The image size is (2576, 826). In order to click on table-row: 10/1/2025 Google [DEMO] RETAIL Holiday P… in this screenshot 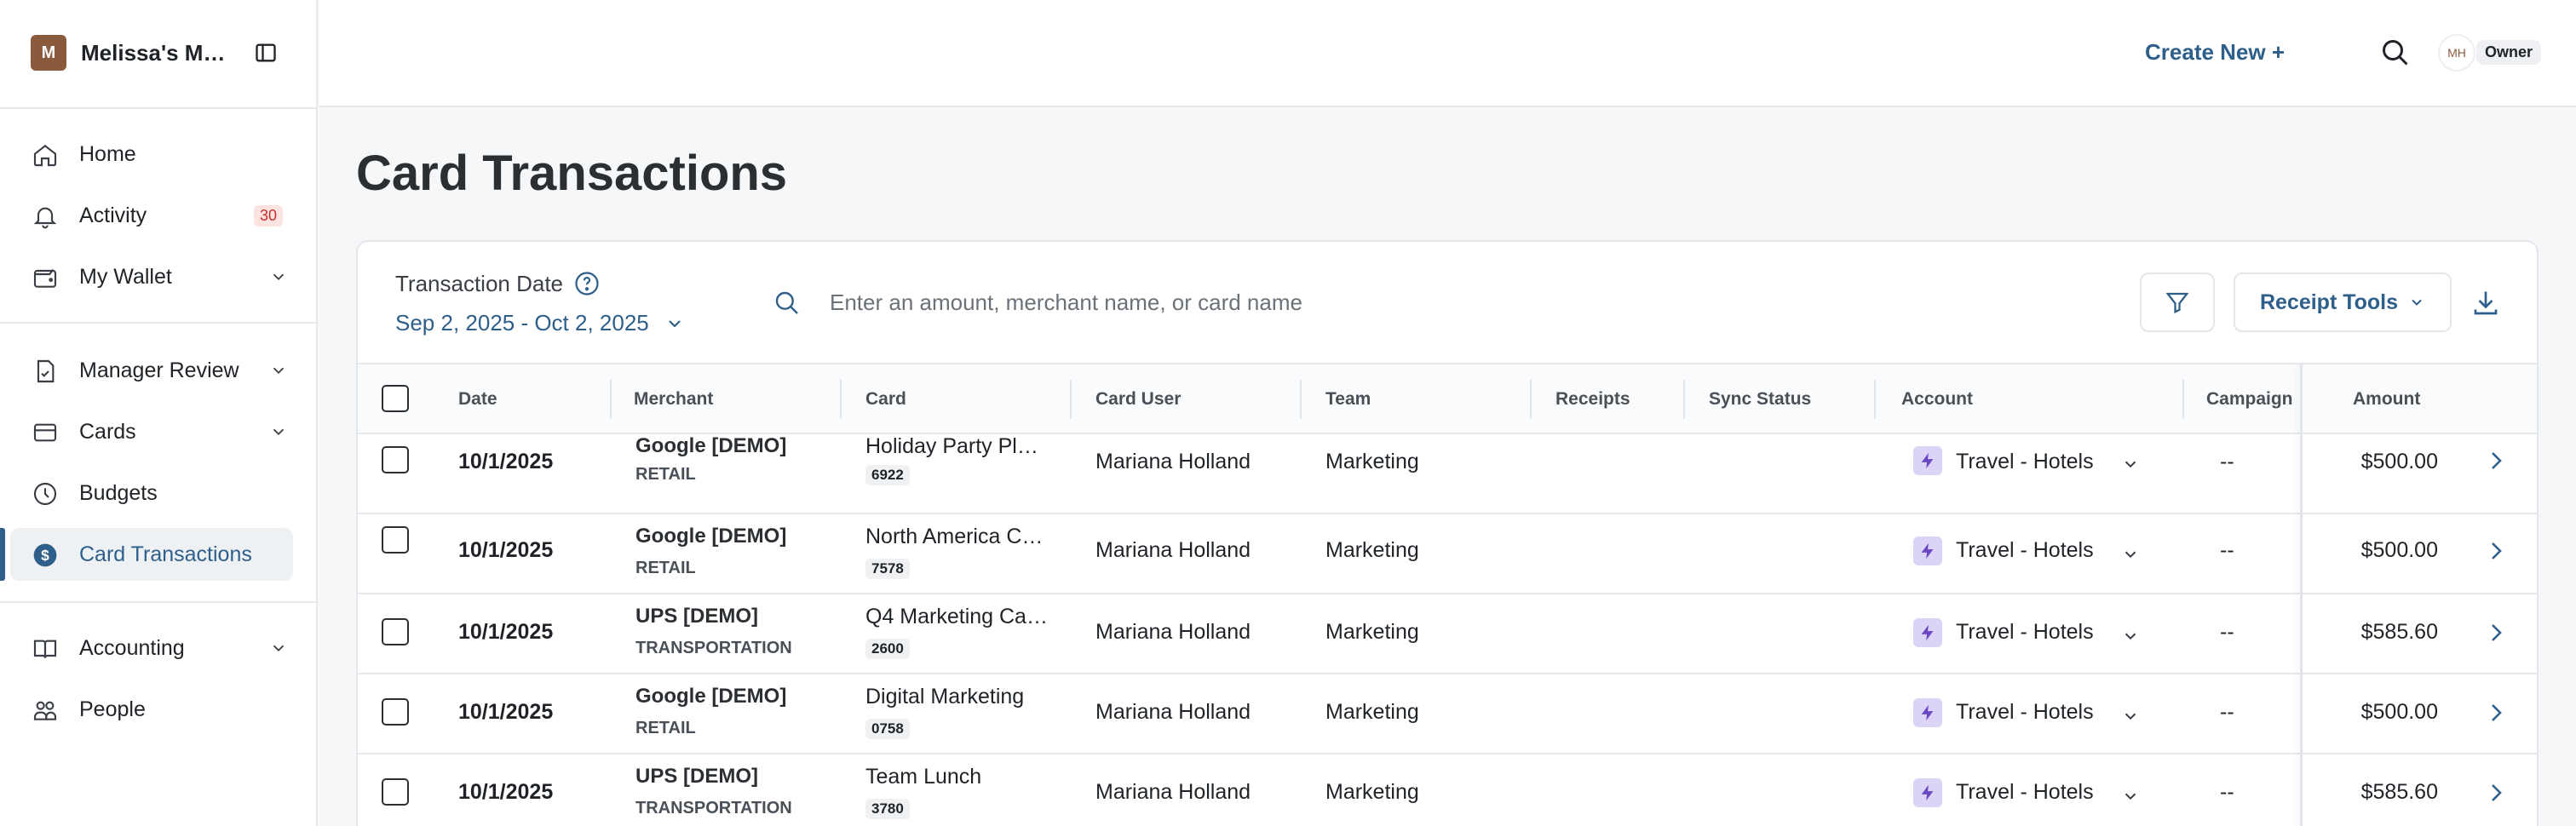, I will do `click(1448, 474)`.